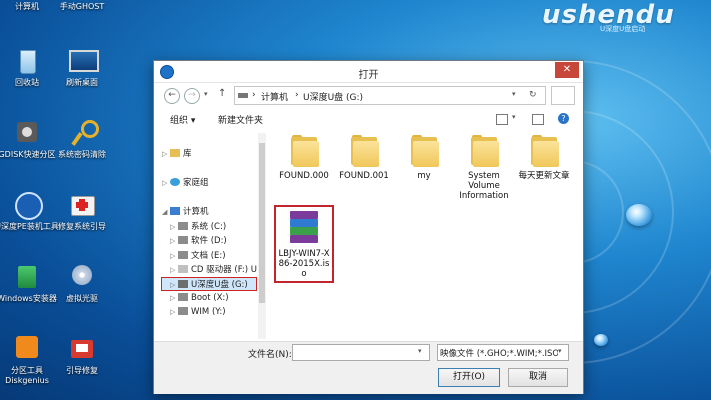 This screenshot has width=711, height=400. Describe the element at coordinates (199, 299) in the screenshot. I see `sidebar-item-drive-x: ▷ Boot (X:)` at that location.